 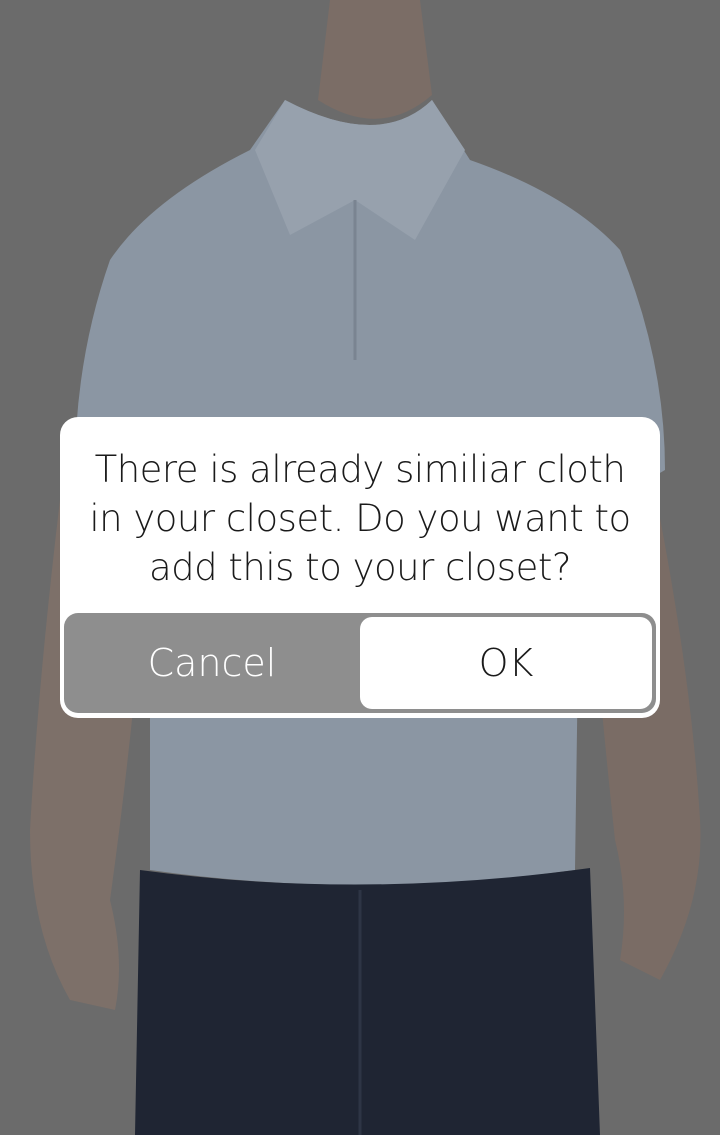 I want to click on dialog-button-bar: Cancel OK, so click(x=360, y=663).